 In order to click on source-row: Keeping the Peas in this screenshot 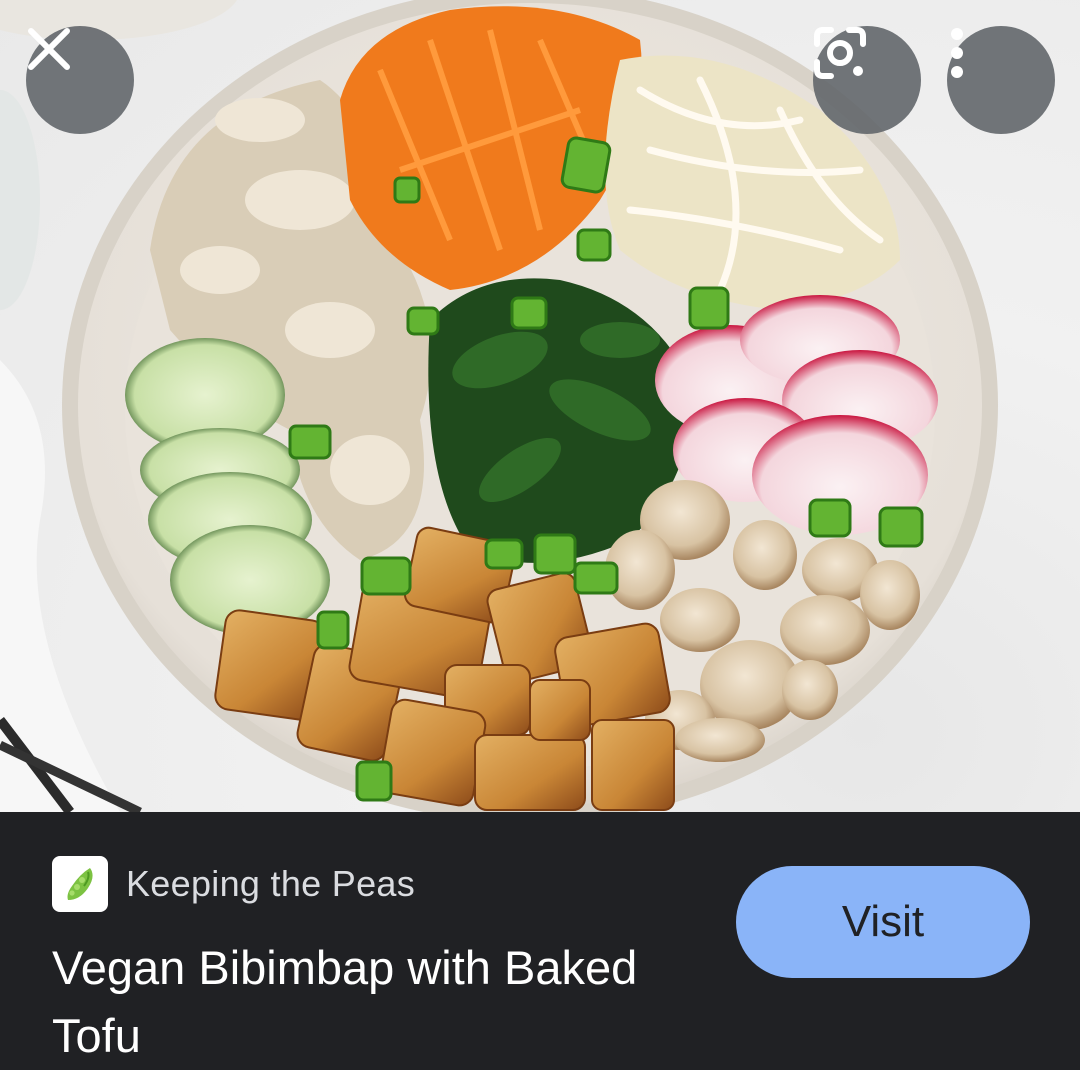, I will do `click(233, 884)`.